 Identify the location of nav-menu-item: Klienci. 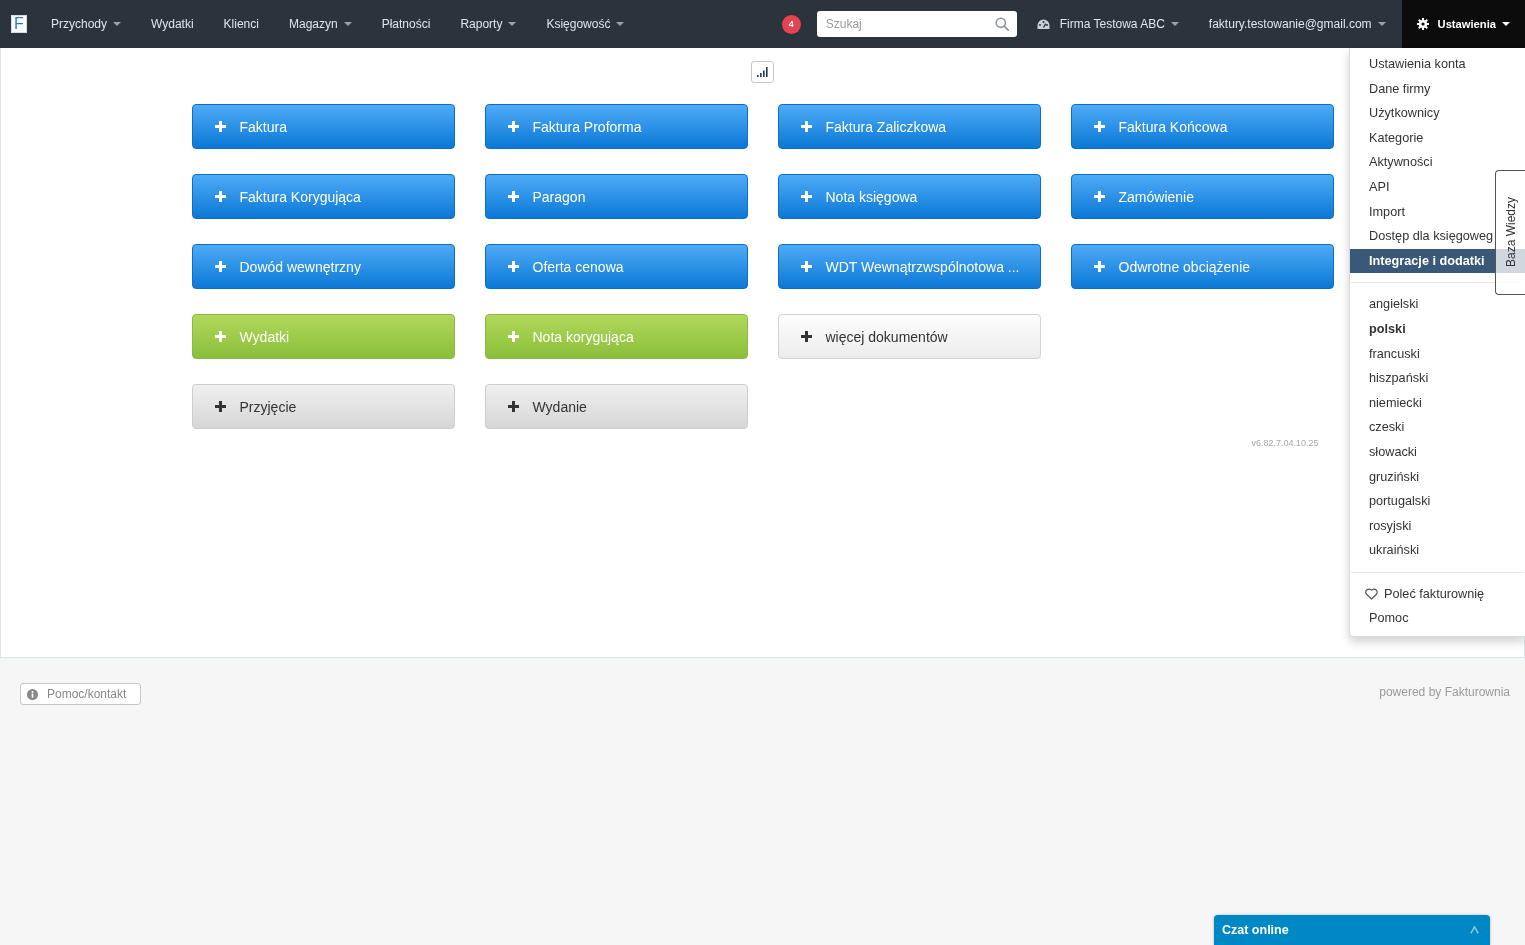
(241, 24).